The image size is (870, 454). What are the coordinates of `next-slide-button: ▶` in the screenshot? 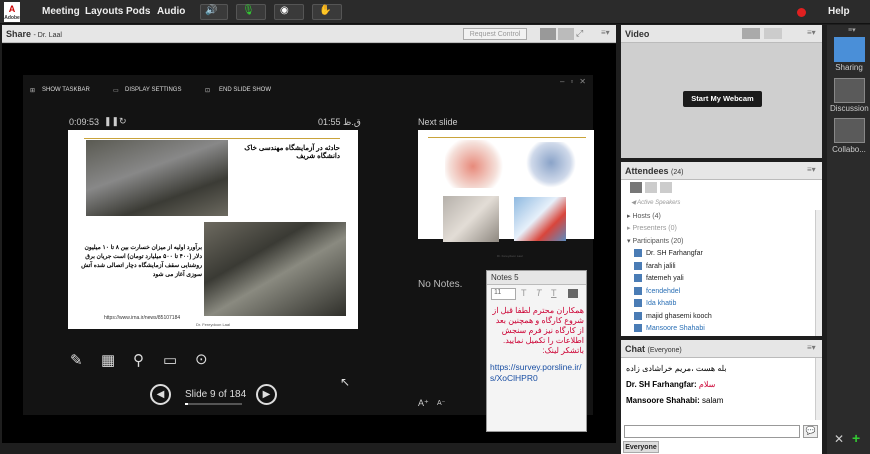 It's located at (266, 394).